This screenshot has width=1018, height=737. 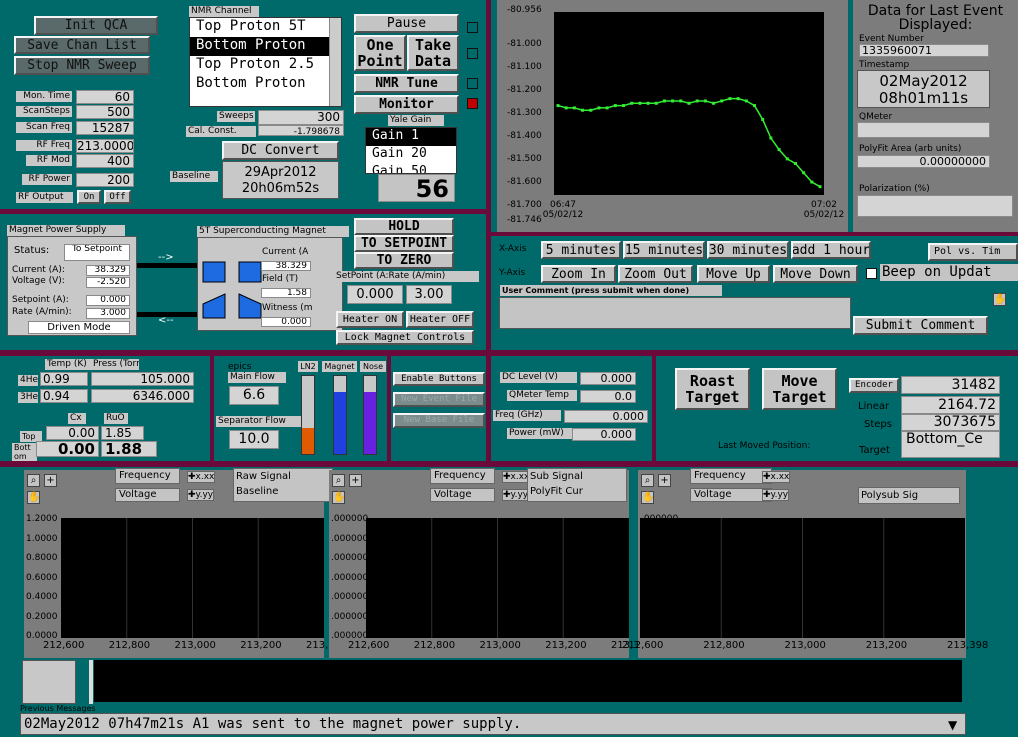 What do you see at coordinates (105, 146) in the screenshot?
I see `param-field: 213.0000` at bounding box center [105, 146].